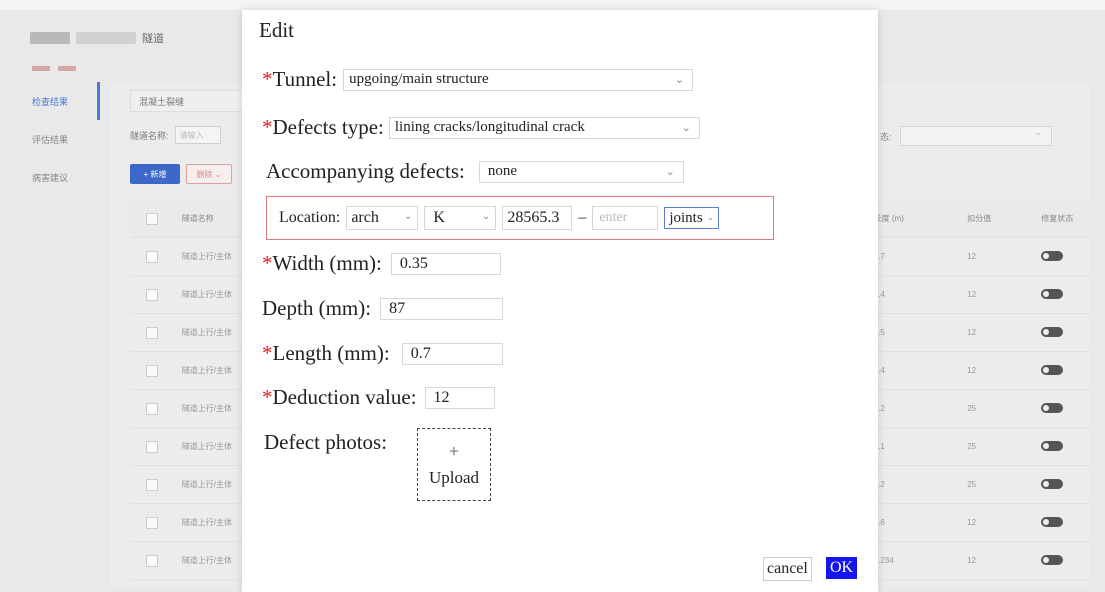 The image size is (1105, 592). I want to click on accompanying-select: none ⌄, so click(581, 171).